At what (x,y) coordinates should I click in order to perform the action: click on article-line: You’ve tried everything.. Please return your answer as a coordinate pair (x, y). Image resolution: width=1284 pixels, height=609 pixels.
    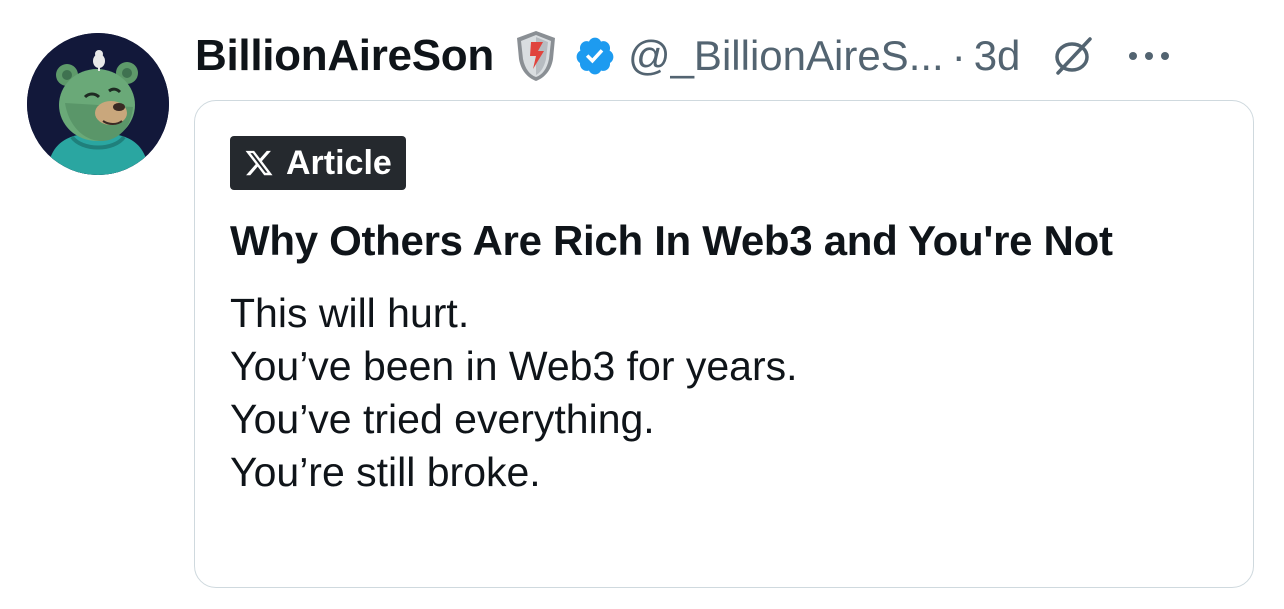
    Looking at the image, I should click on (442, 419).